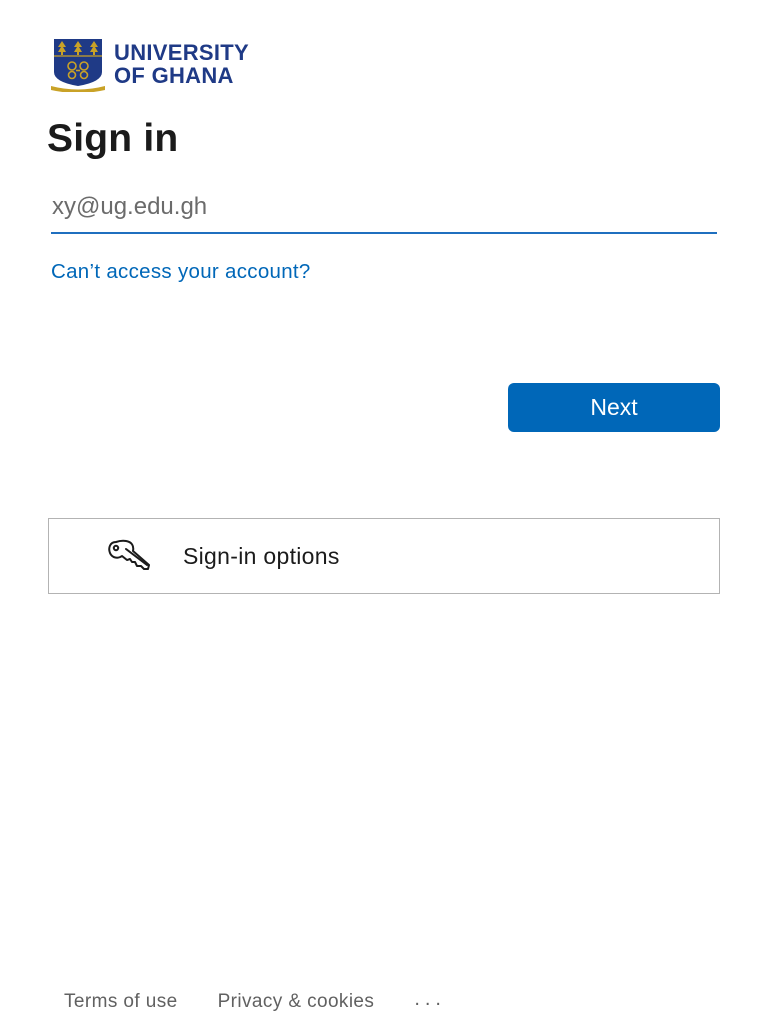 The height and width of the screenshot is (1024, 768). I want to click on university-logo: UNIVERSITY OF GHANA, so click(149, 64).